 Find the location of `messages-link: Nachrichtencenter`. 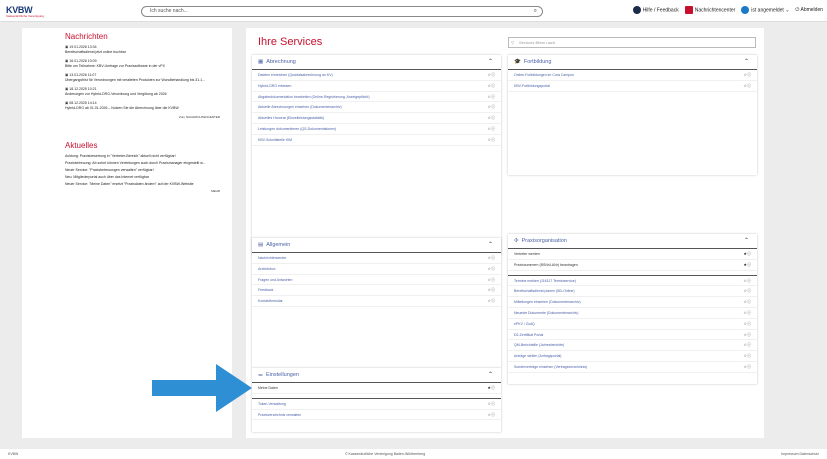

messages-link: Nachrichtencenter is located at coordinates (709, 10).